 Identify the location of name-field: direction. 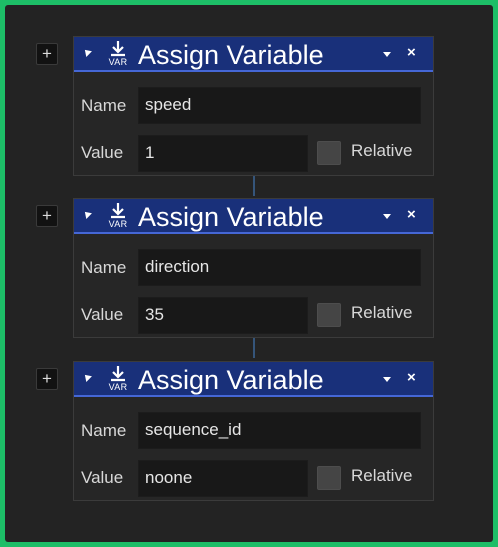
(279, 267).